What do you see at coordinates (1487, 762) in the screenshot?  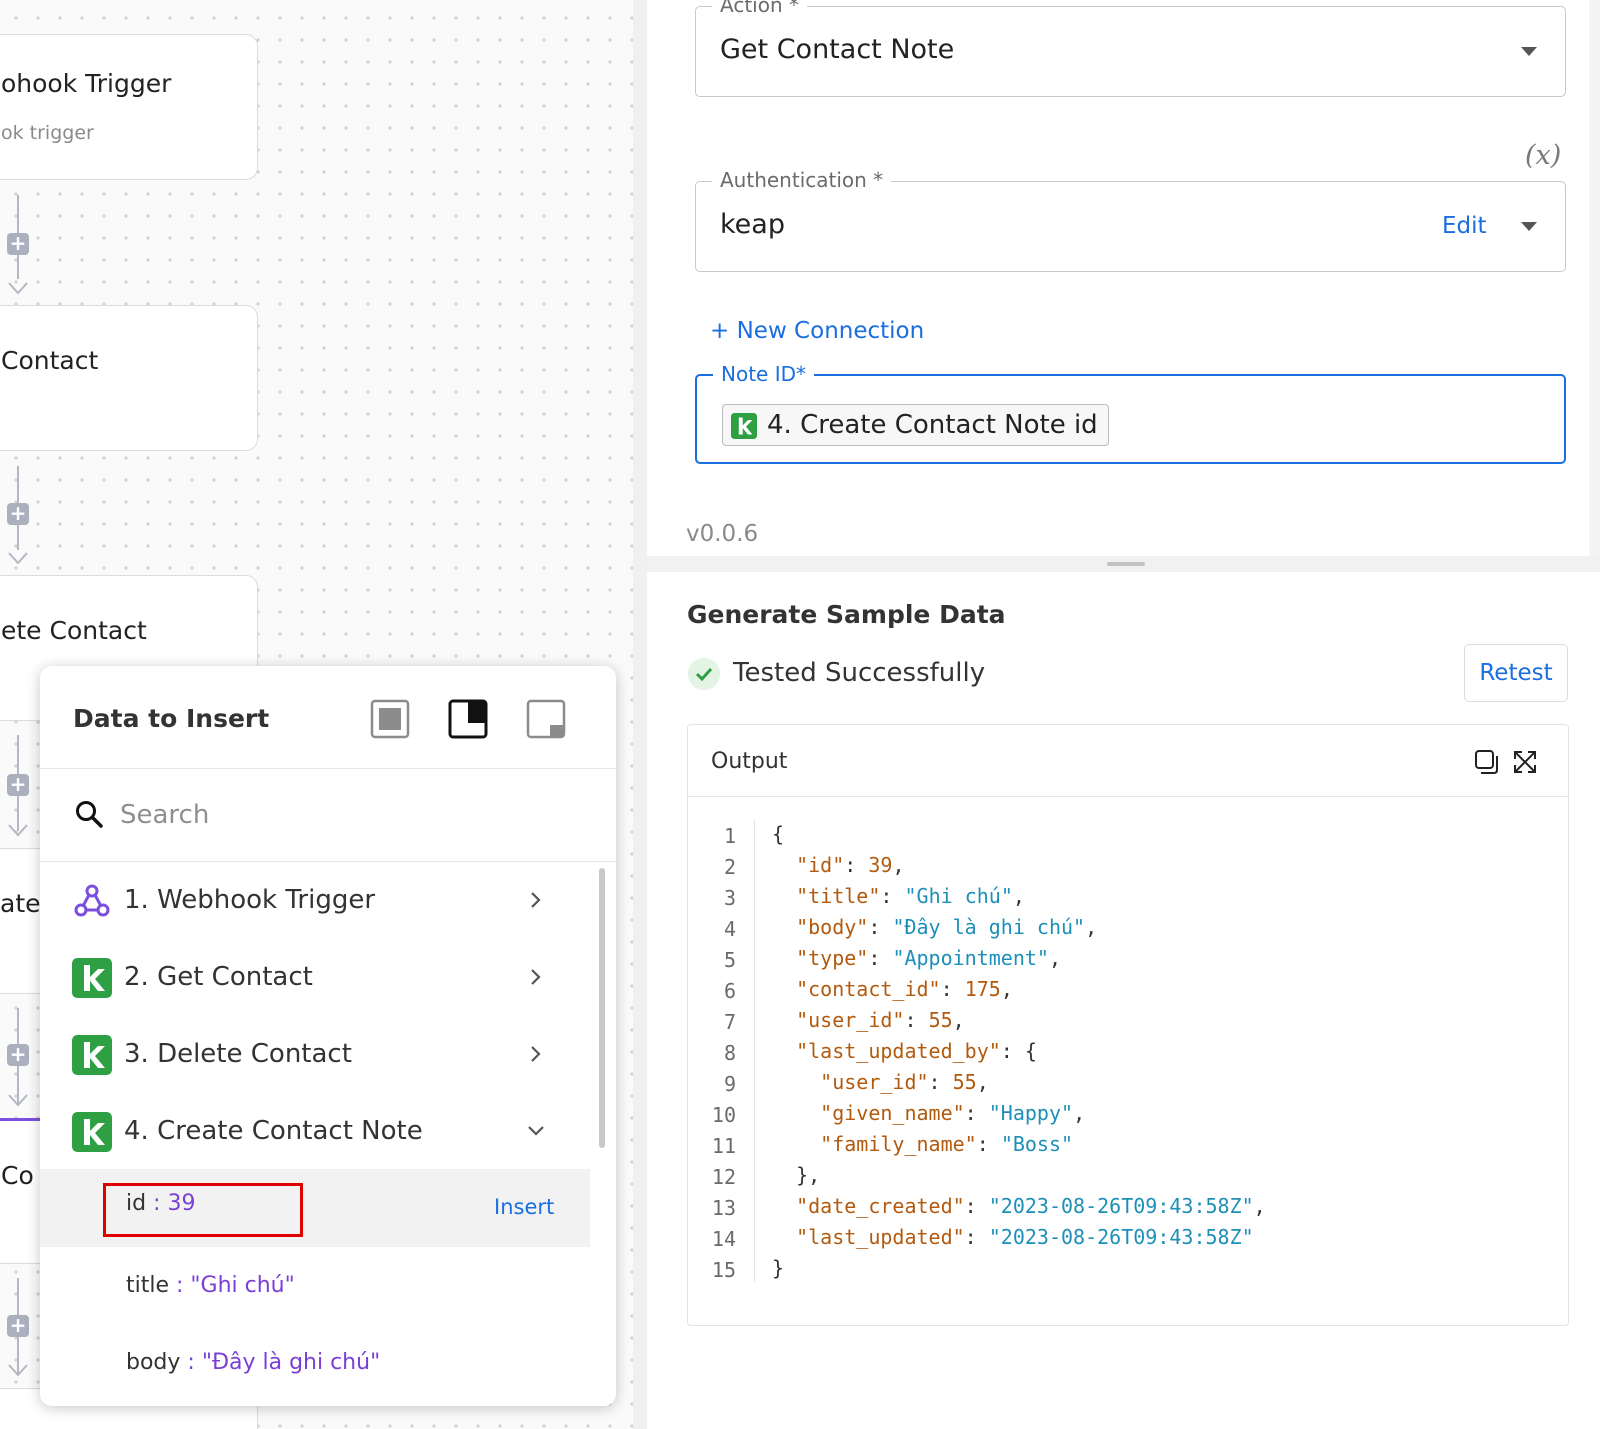 I see `copy-icon` at bounding box center [1487, 762].